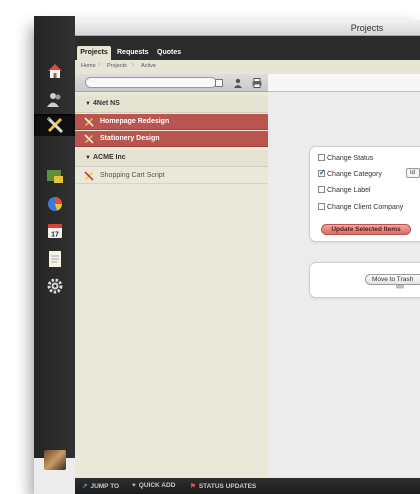  What do you see at coordinates (85, 486) in the screenshot?
I see `jump-arrow-icon: ↗` at bounding box center [85, 486].